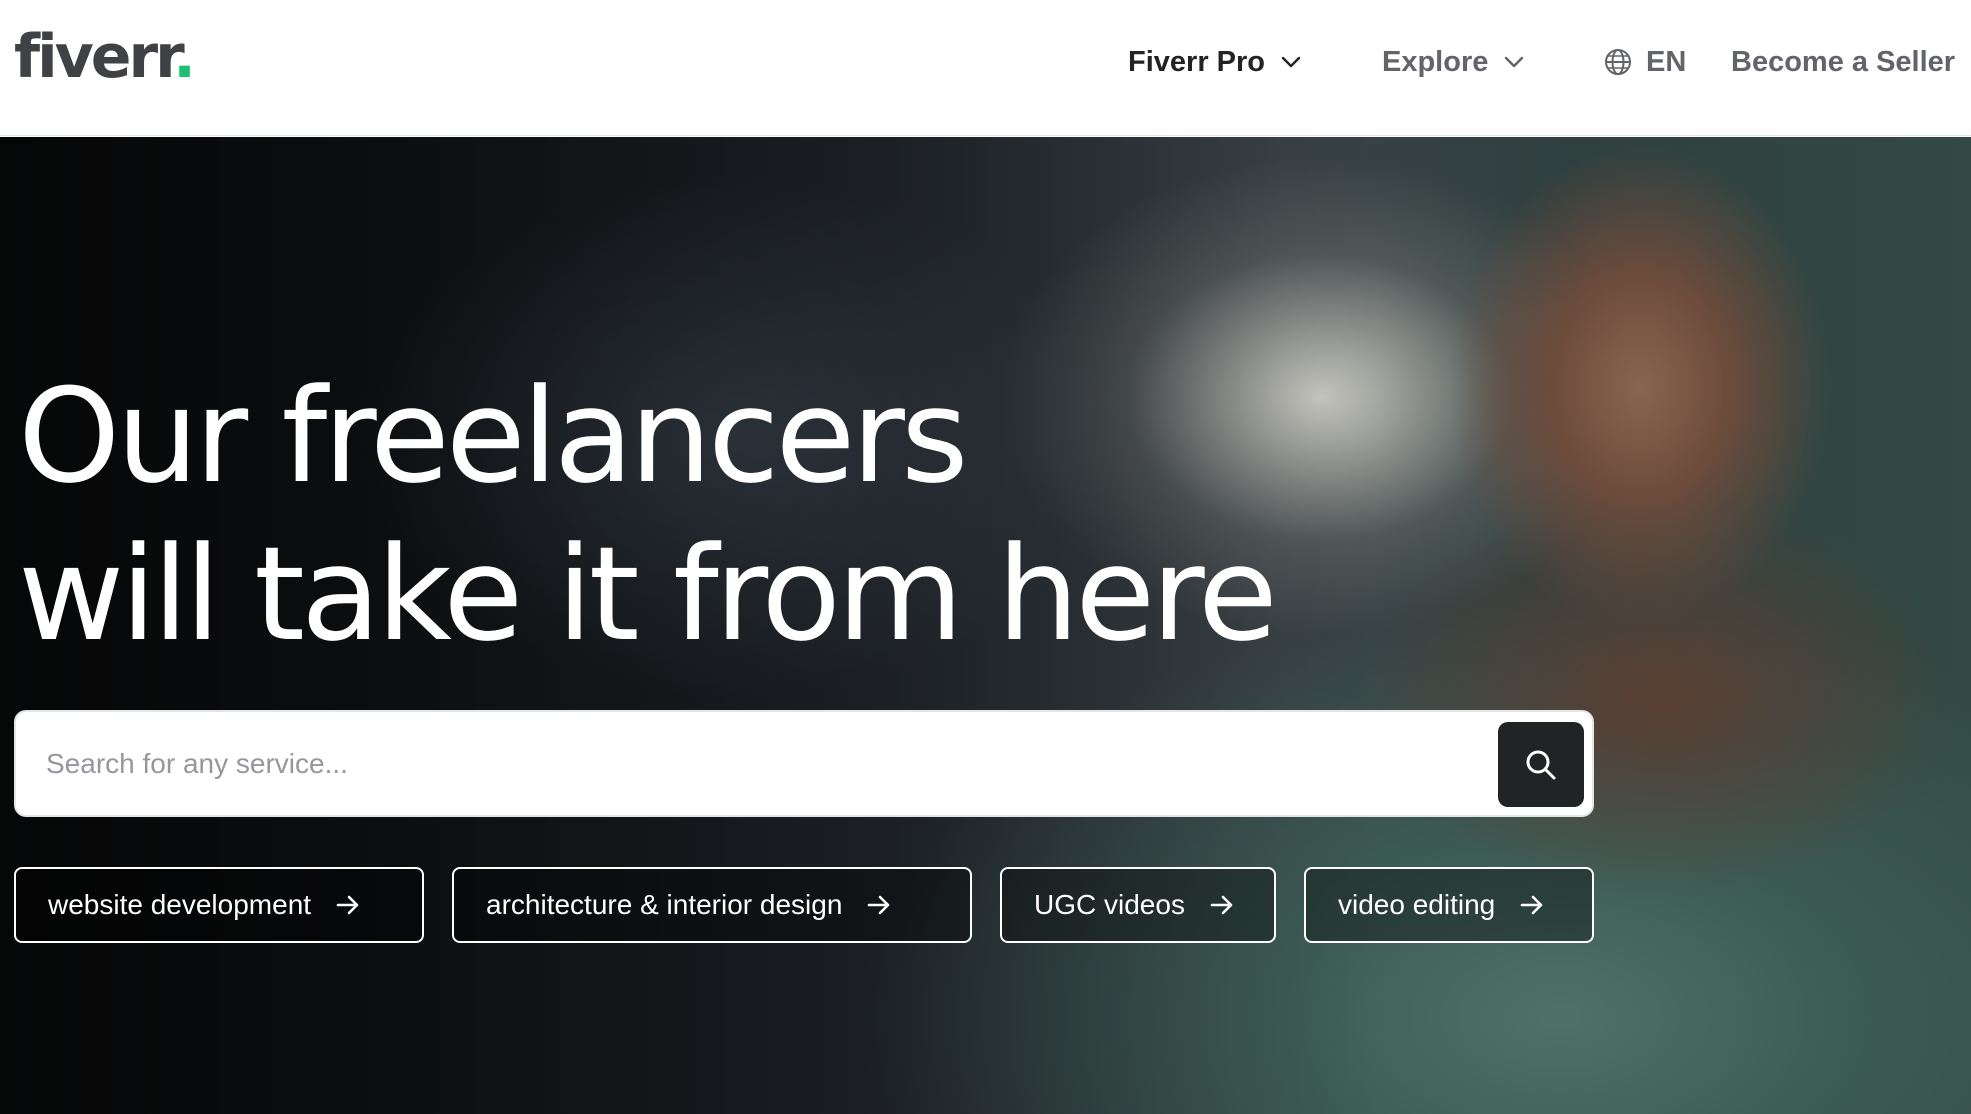  What do you see at coordinates (1666, 62) in the screenshot?
I see `language-label: EN` at bounding box center [1666, 62].